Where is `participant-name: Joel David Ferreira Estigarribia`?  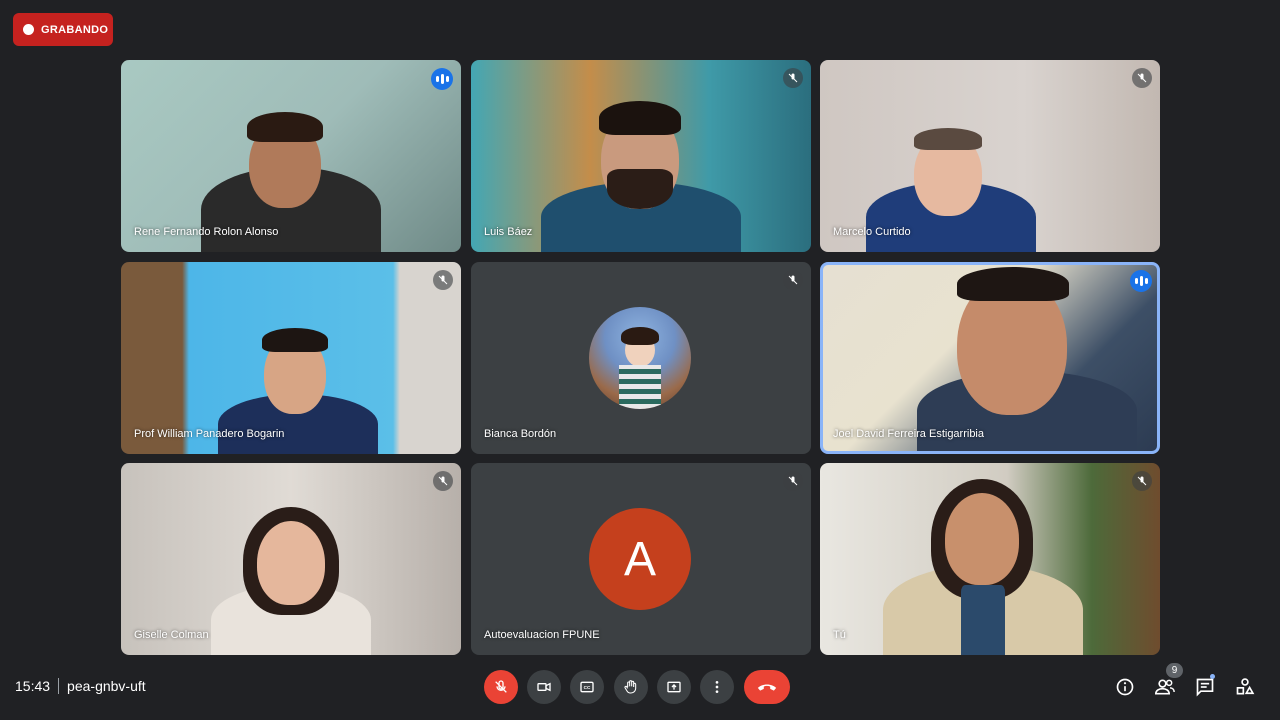
participant-name: Joel David Ferreira Estigarribia is located at coordinates (908, 434).